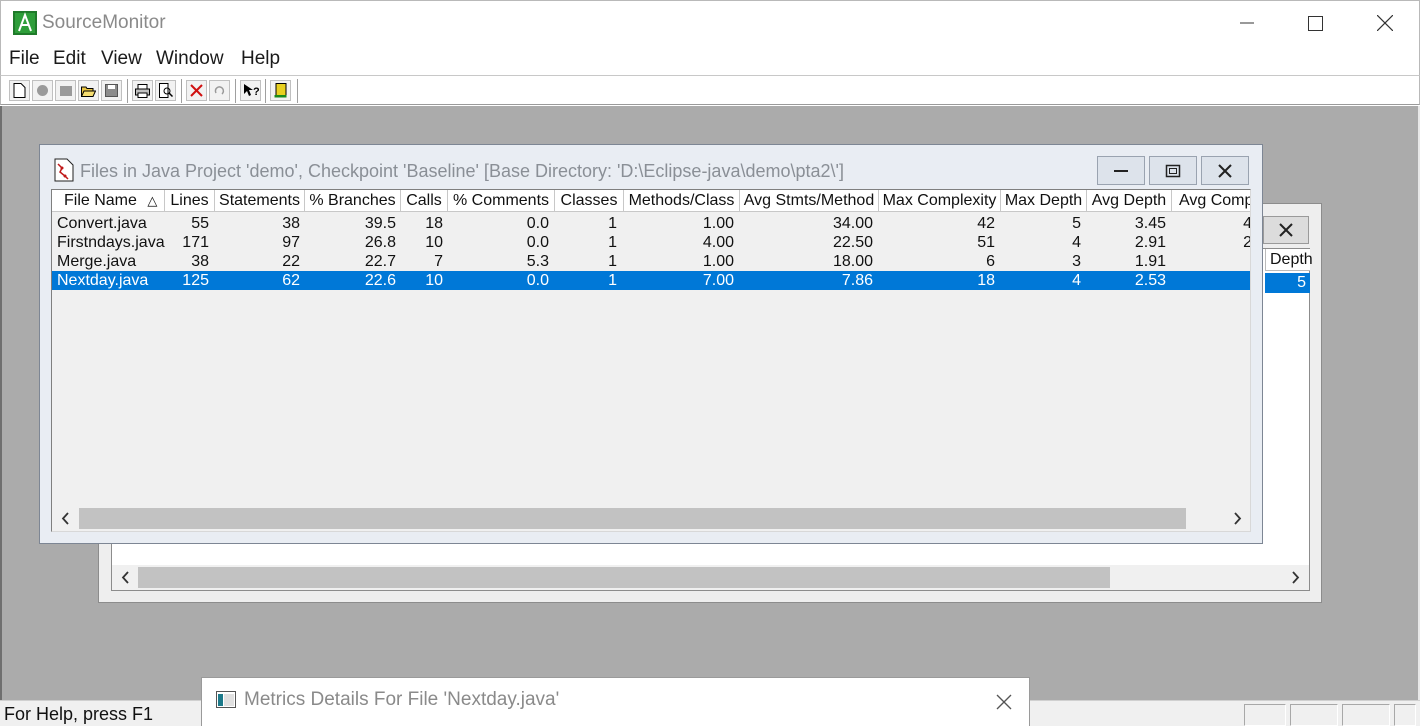 This screenshot has width=1420, height=726. Describe the element at coordinates (1211, 280) in the screenshot. I see `cell-avg-complexity` at that location.